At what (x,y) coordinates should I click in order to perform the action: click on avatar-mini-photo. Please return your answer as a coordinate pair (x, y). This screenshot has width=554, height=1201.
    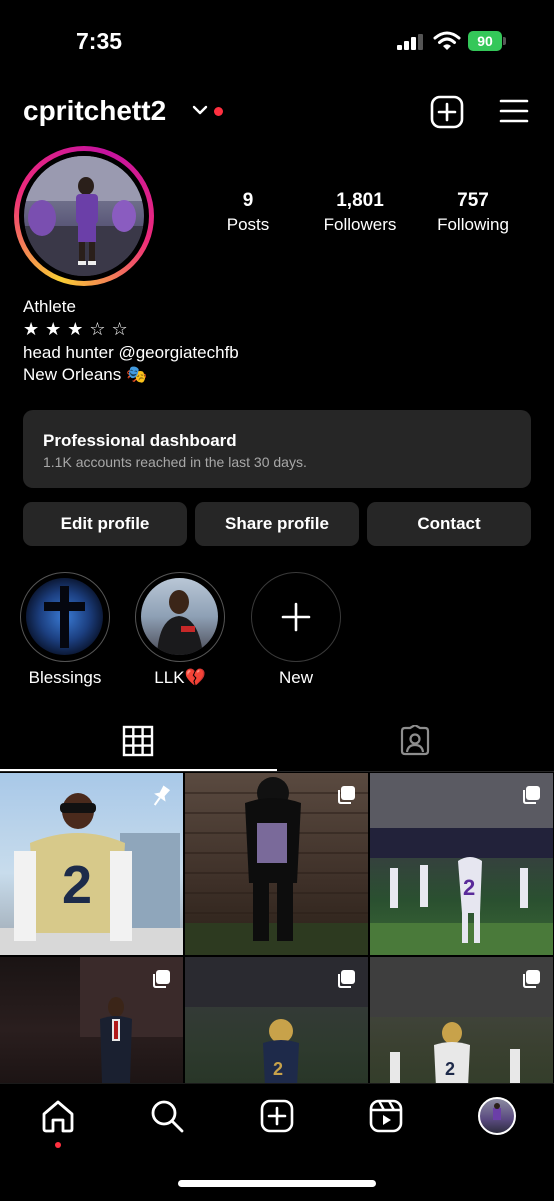
    Looking at the image, I should click on (497, 1111).